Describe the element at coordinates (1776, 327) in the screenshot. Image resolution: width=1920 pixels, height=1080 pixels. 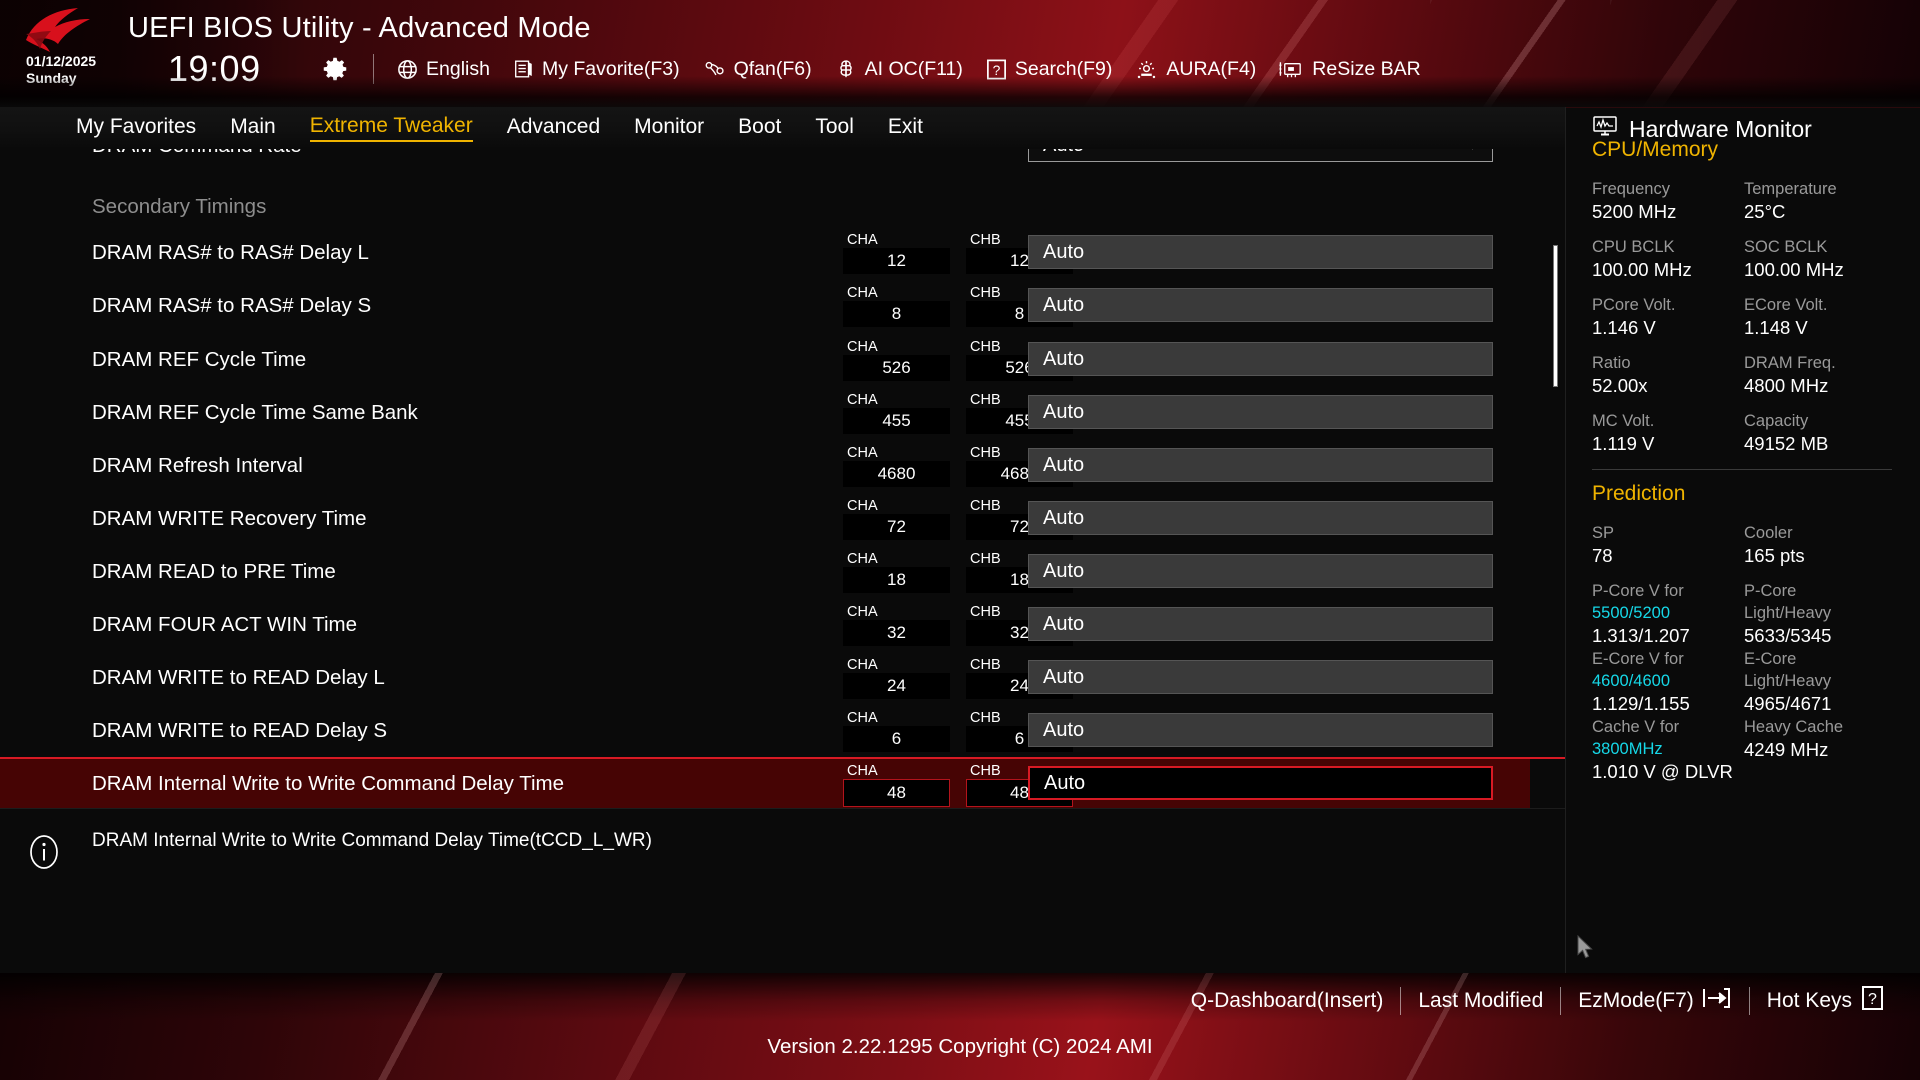
I see `hw-metric-value: 1.148 V` at that location.